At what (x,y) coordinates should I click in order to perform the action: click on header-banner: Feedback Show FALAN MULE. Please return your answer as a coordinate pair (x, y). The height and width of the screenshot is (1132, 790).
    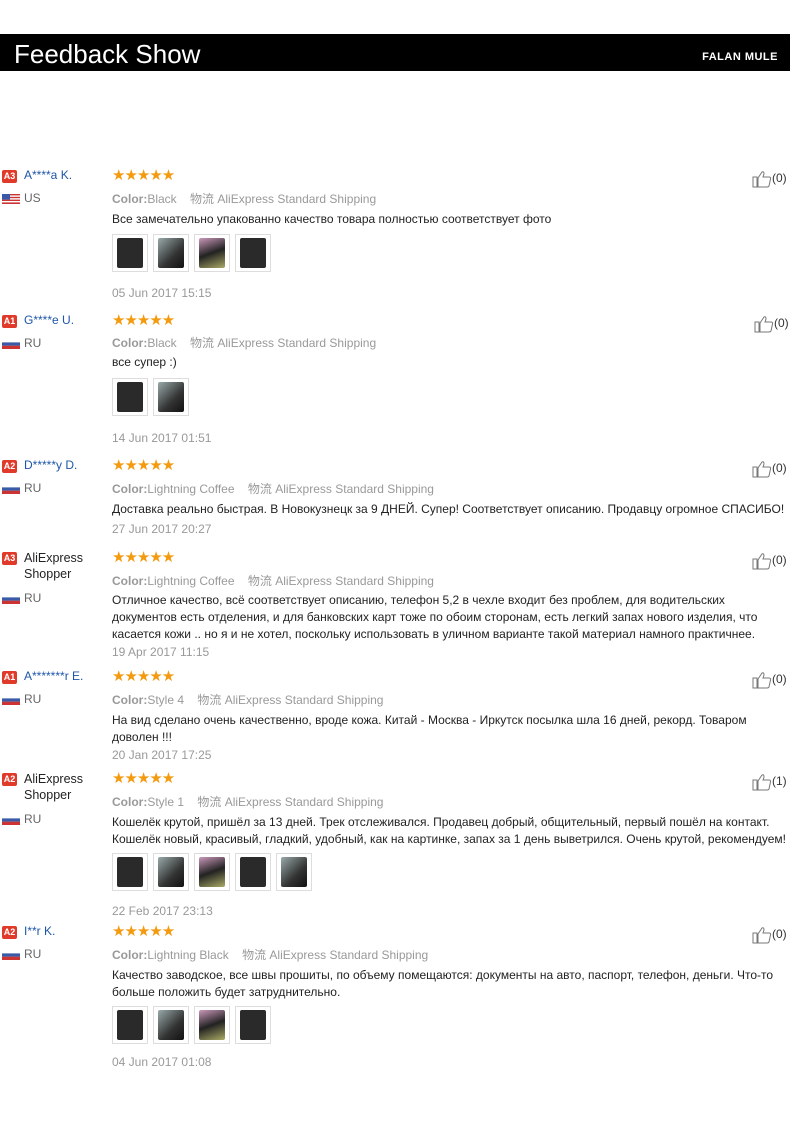
    Looking at the image, I should click on (395, 52).